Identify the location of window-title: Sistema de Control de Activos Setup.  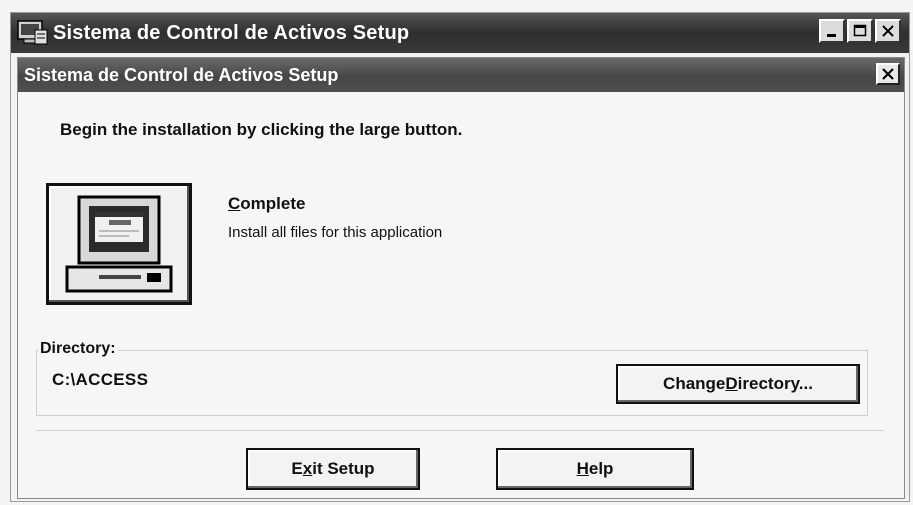
(231, 32).